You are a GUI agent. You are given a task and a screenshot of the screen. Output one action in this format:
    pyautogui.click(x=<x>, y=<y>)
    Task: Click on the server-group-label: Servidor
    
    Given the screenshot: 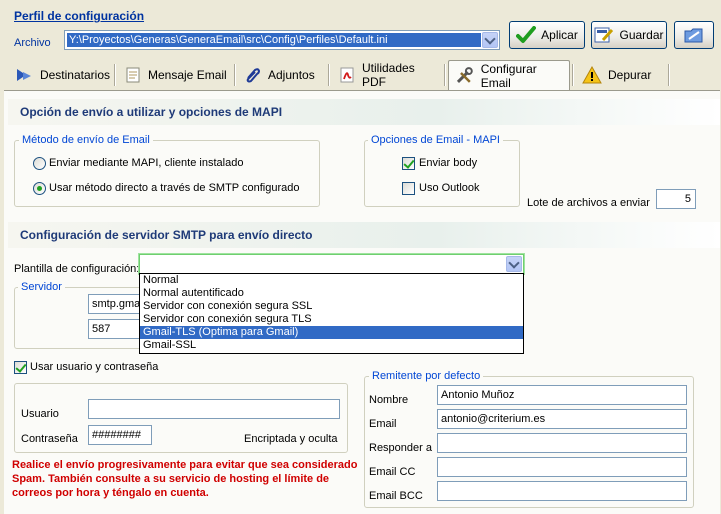 What is the action you would take?
    pyautogui.click(x=41, y=287)
    